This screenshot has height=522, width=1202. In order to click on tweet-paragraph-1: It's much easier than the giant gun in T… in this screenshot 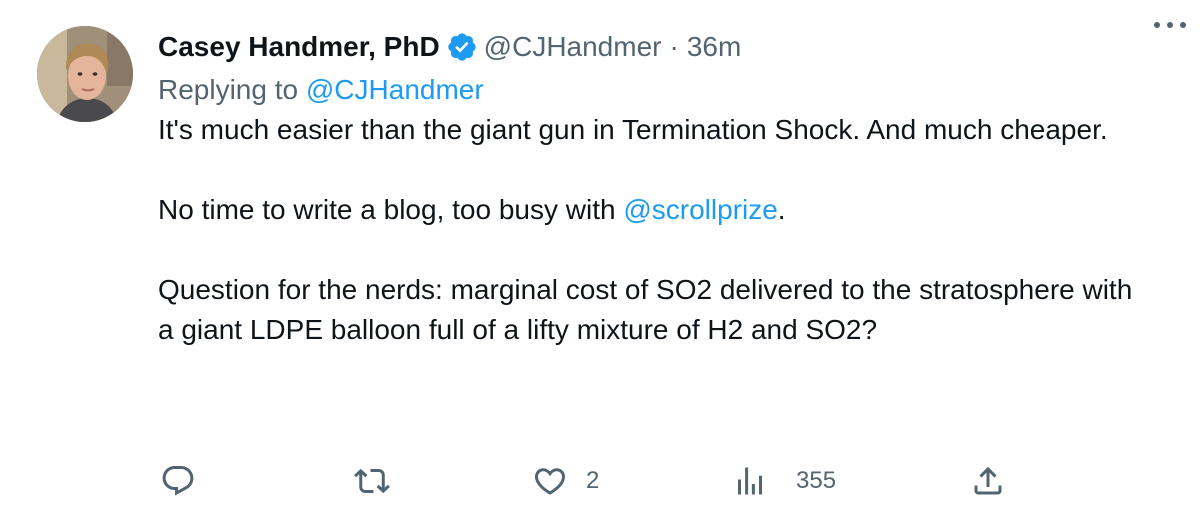, I will do `click(633, 129)`.